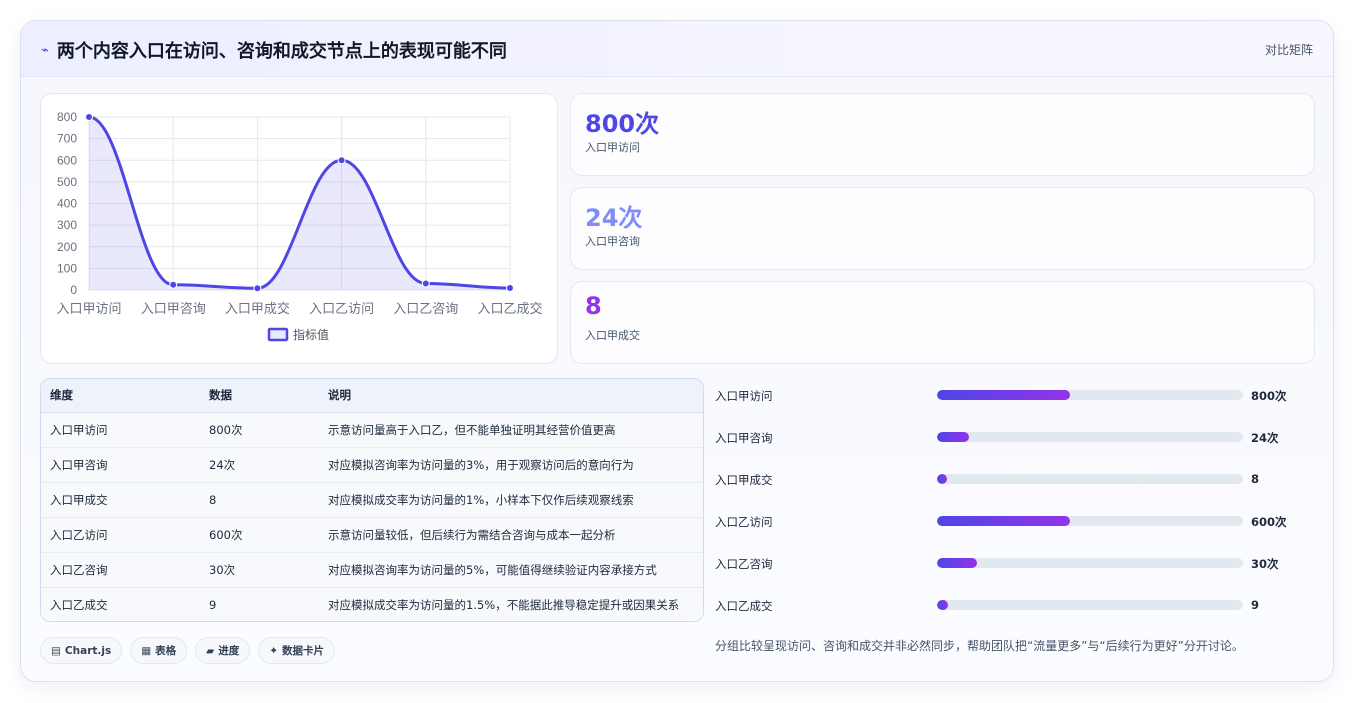 The image size is (1354, 703). Describe the element at coordinates (278, 334) in the screenshot. I see `legend-swatch` at that location.